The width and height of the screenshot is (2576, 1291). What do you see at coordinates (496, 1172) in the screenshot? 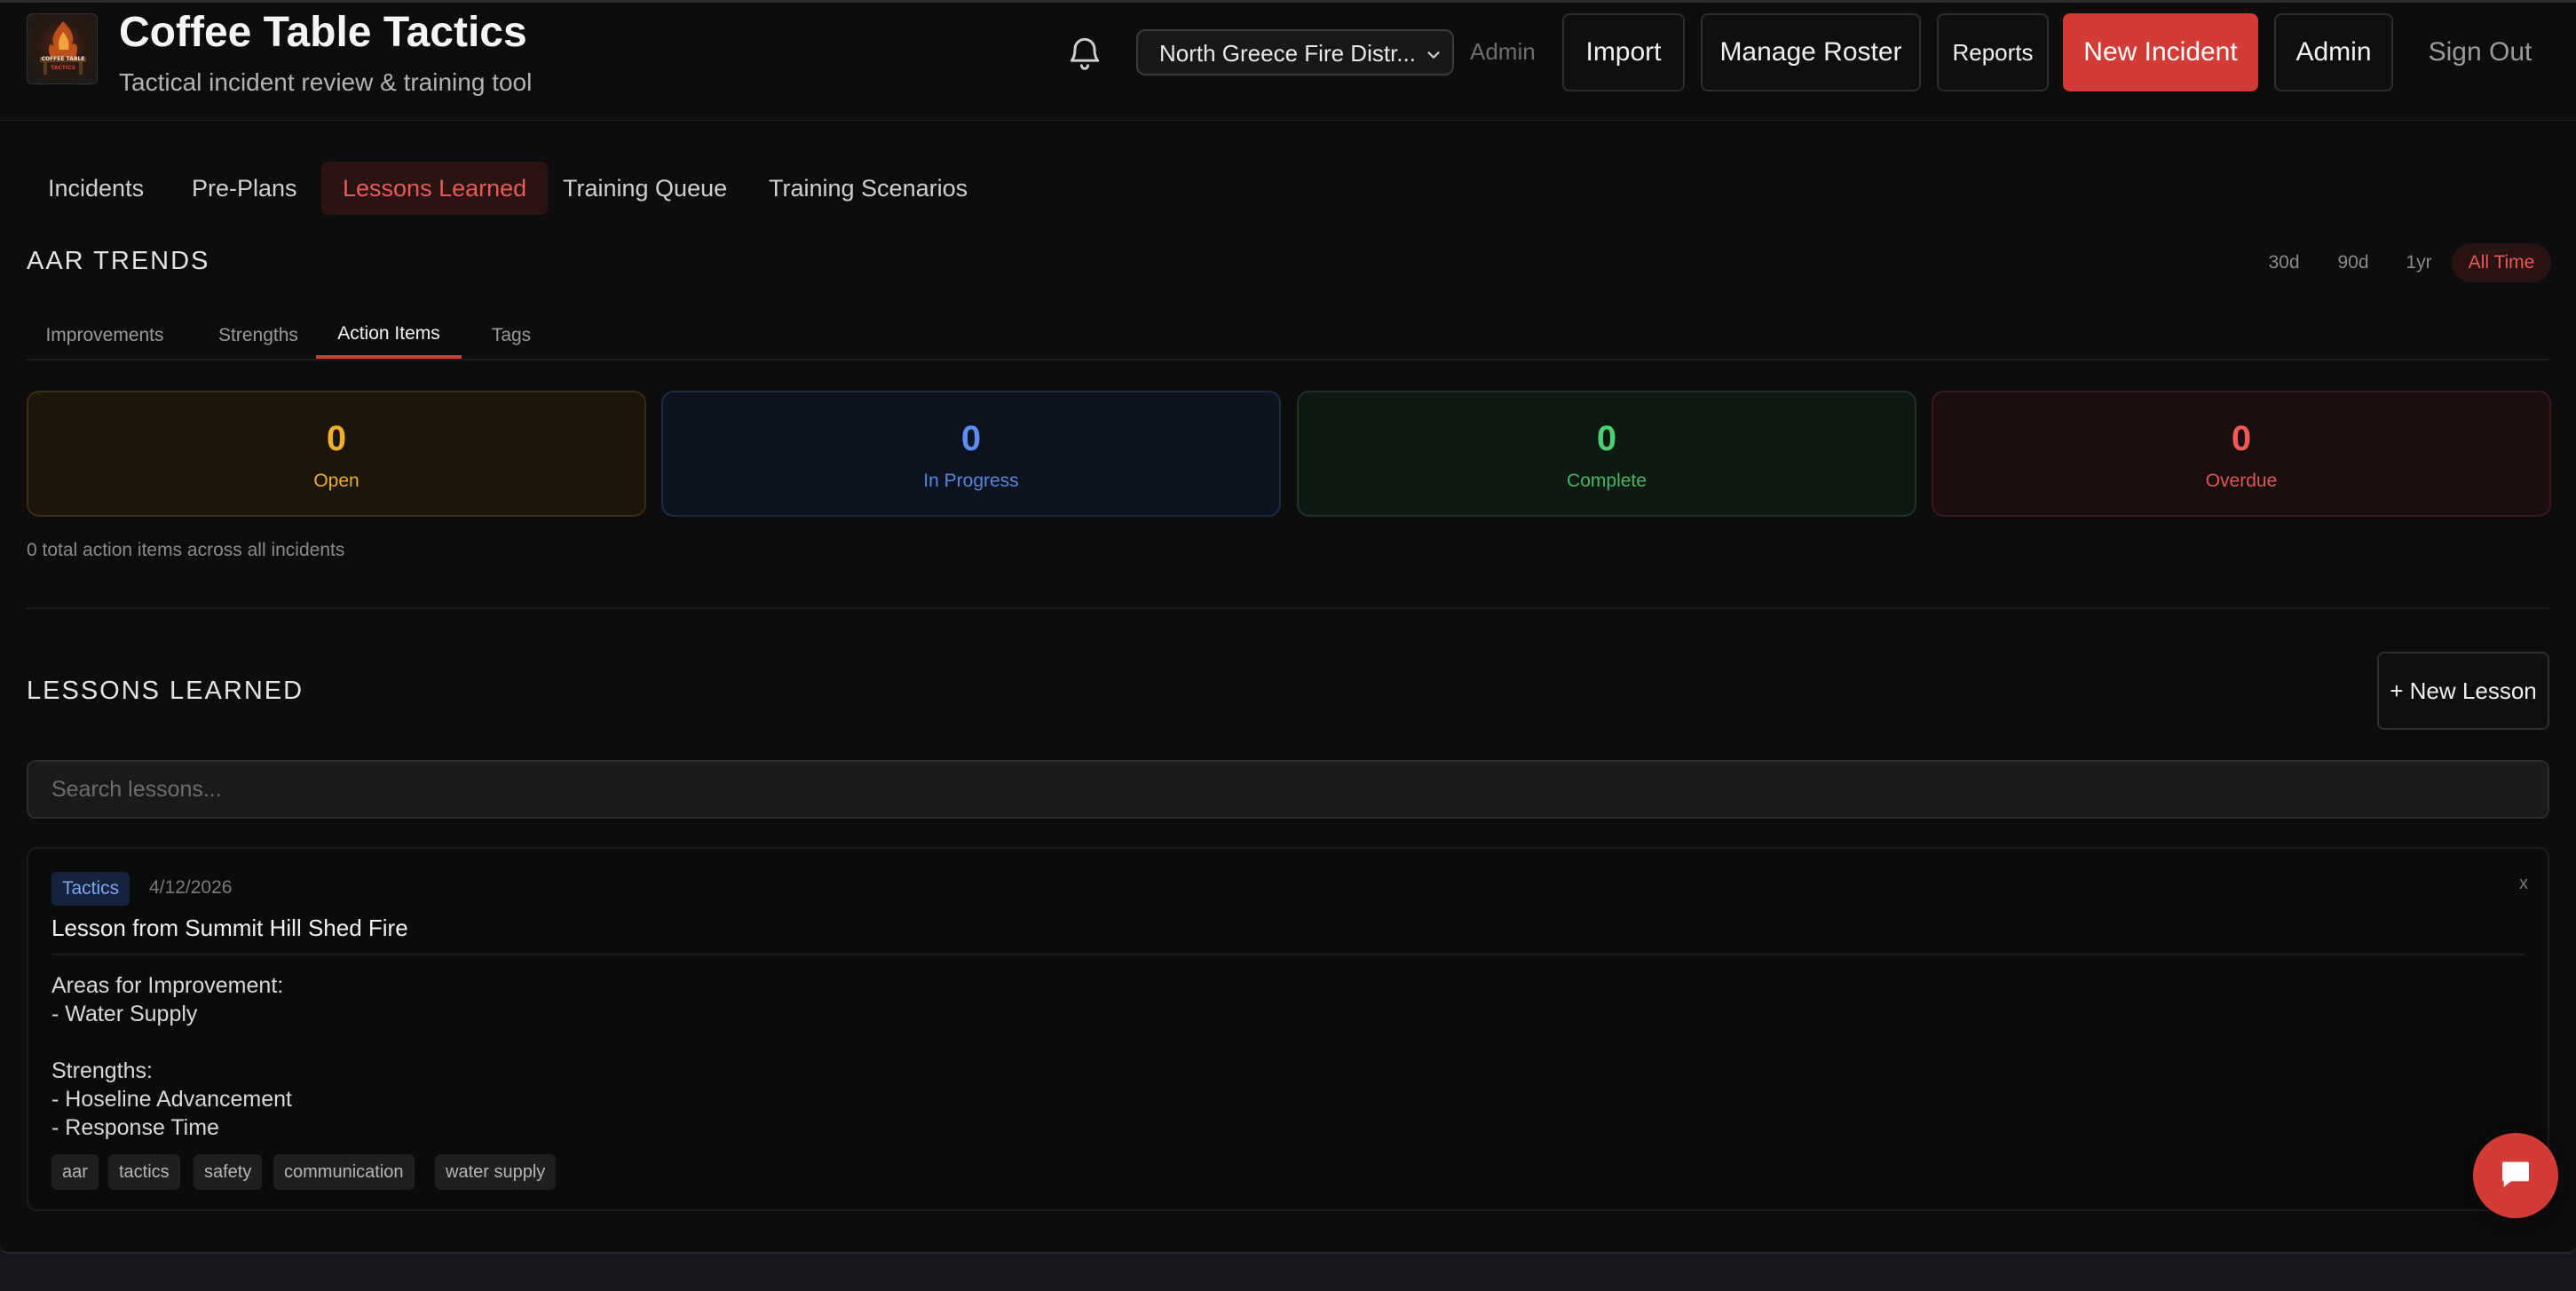
I see `tag-water-supply: water supply` at bounding box center [496, 1172].